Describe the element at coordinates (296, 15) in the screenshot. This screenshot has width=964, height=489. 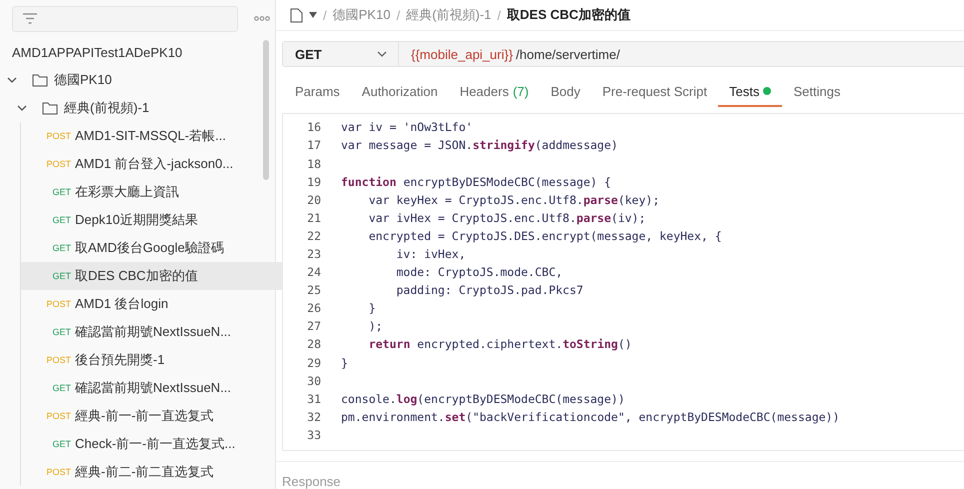
I see `document-icon` at that location.